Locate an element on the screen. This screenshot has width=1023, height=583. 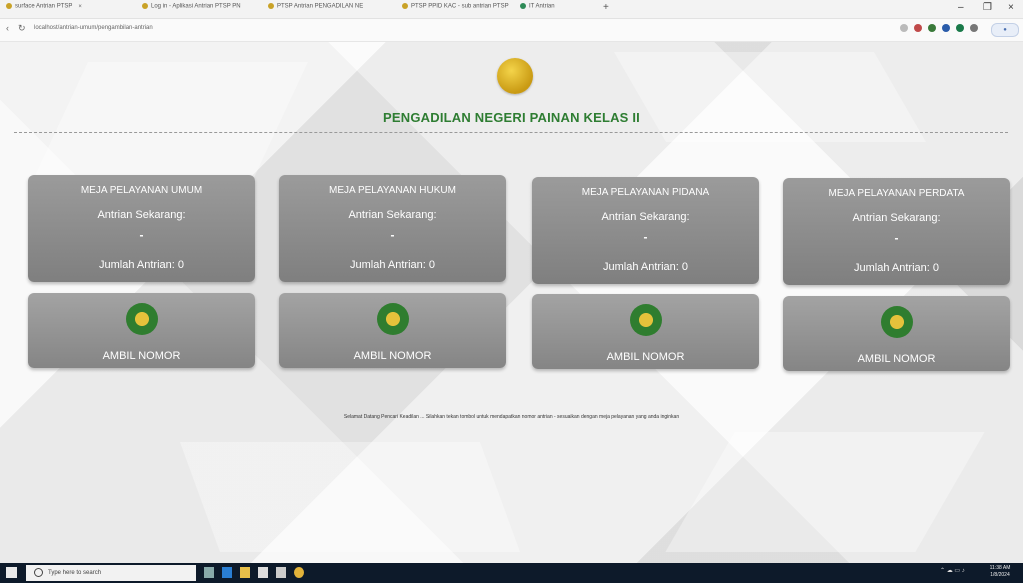
clock-time: 11:38 AM is located at coordinates (1000, 568).